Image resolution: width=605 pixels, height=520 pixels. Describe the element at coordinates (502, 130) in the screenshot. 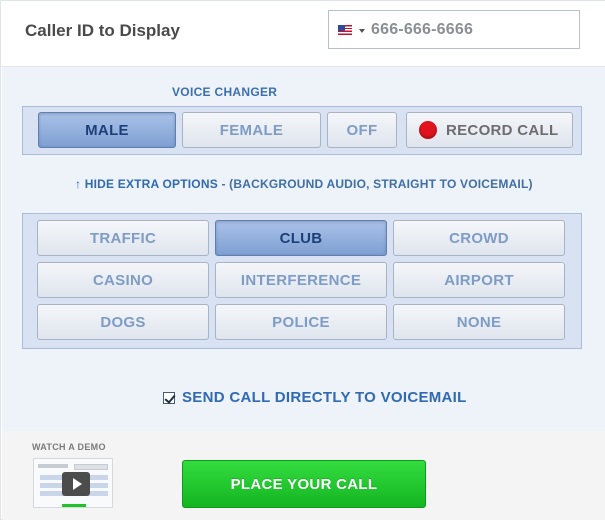

I see `record-call-label: RECORD CALL` at that location.